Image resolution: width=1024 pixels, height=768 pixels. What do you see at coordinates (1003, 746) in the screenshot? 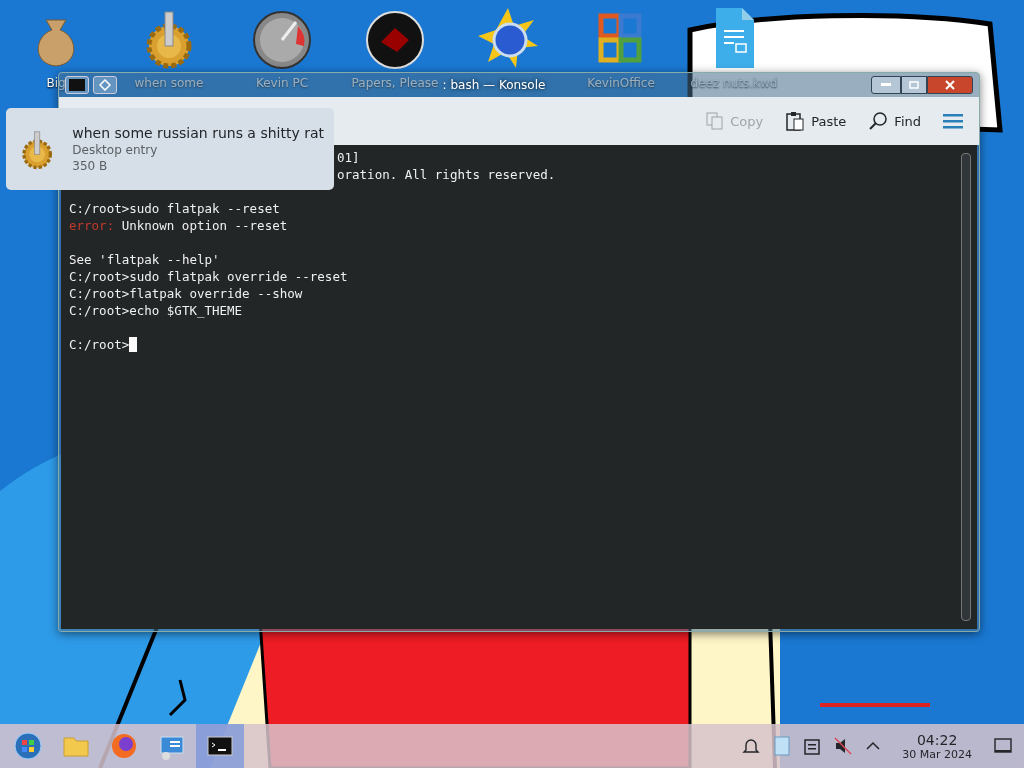
I see `show-desktop-icon` at bounding box center [1003, 746].